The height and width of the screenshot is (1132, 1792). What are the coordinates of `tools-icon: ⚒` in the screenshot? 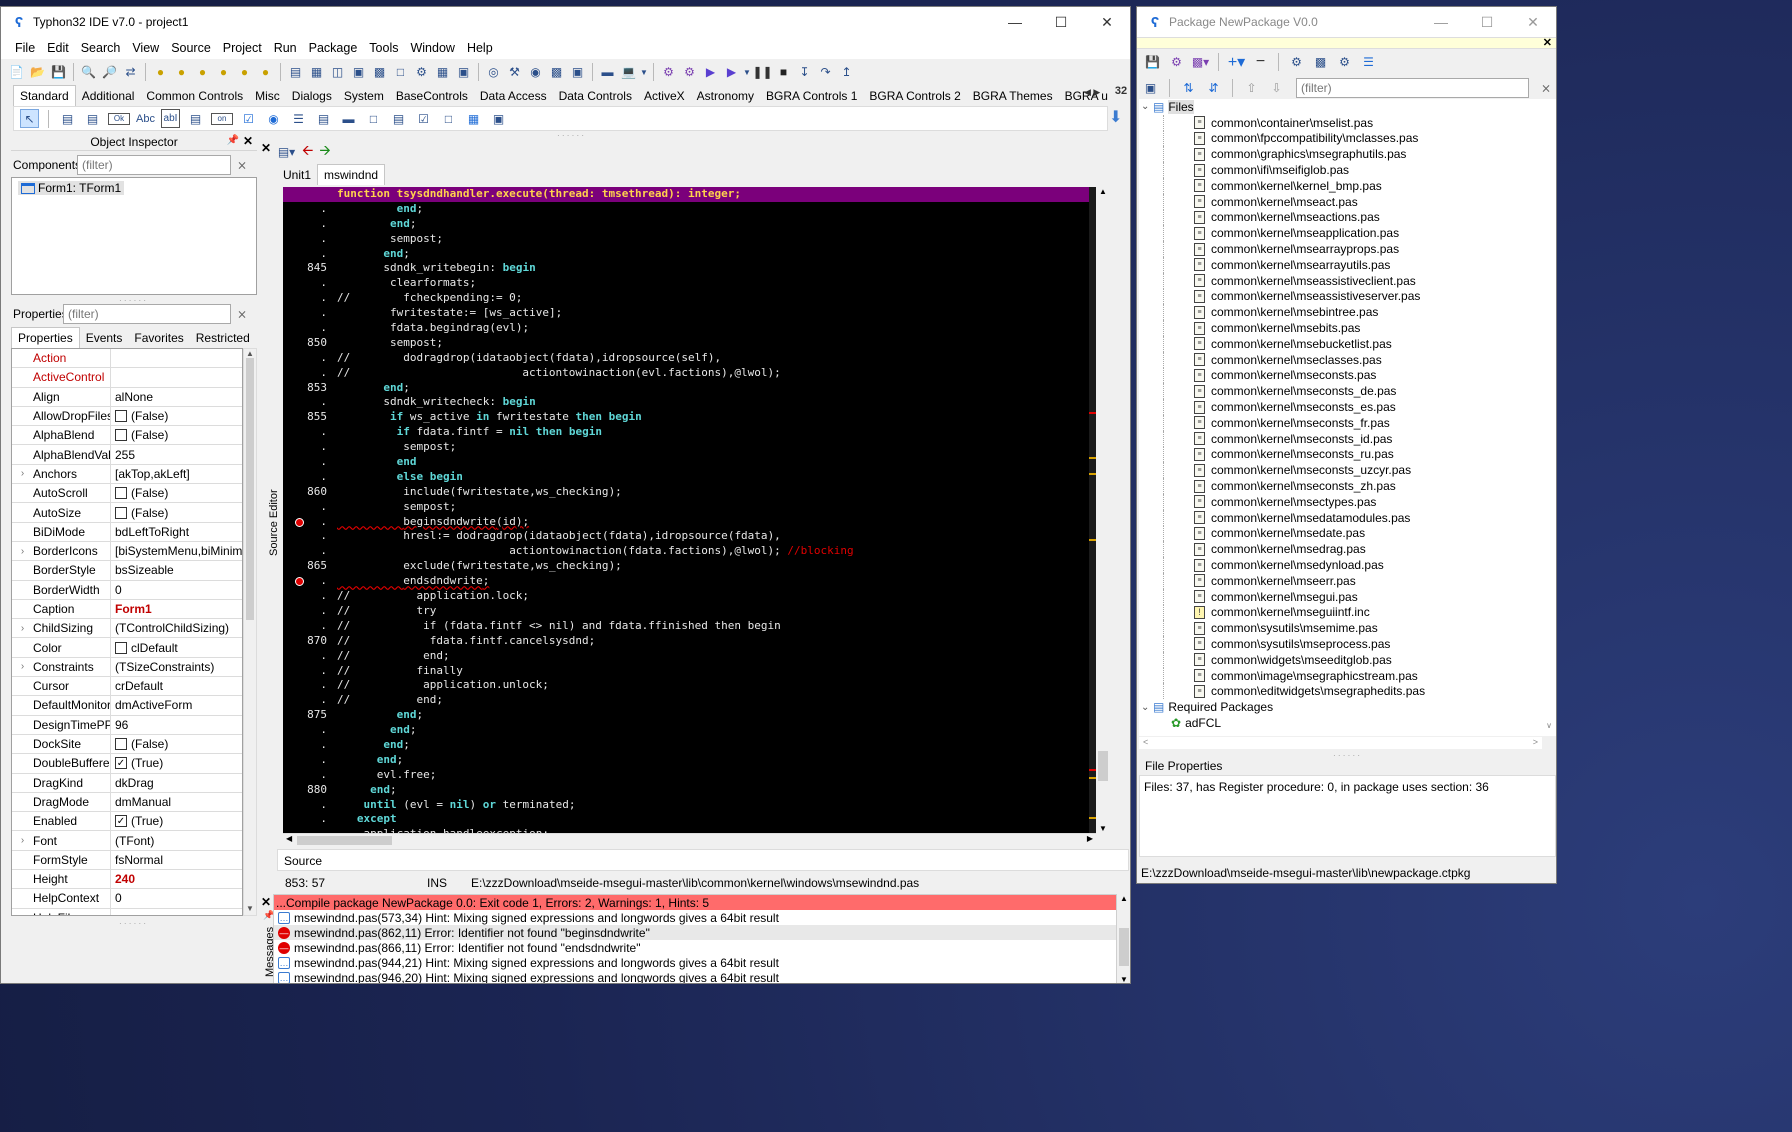 It's located at (514, 72).